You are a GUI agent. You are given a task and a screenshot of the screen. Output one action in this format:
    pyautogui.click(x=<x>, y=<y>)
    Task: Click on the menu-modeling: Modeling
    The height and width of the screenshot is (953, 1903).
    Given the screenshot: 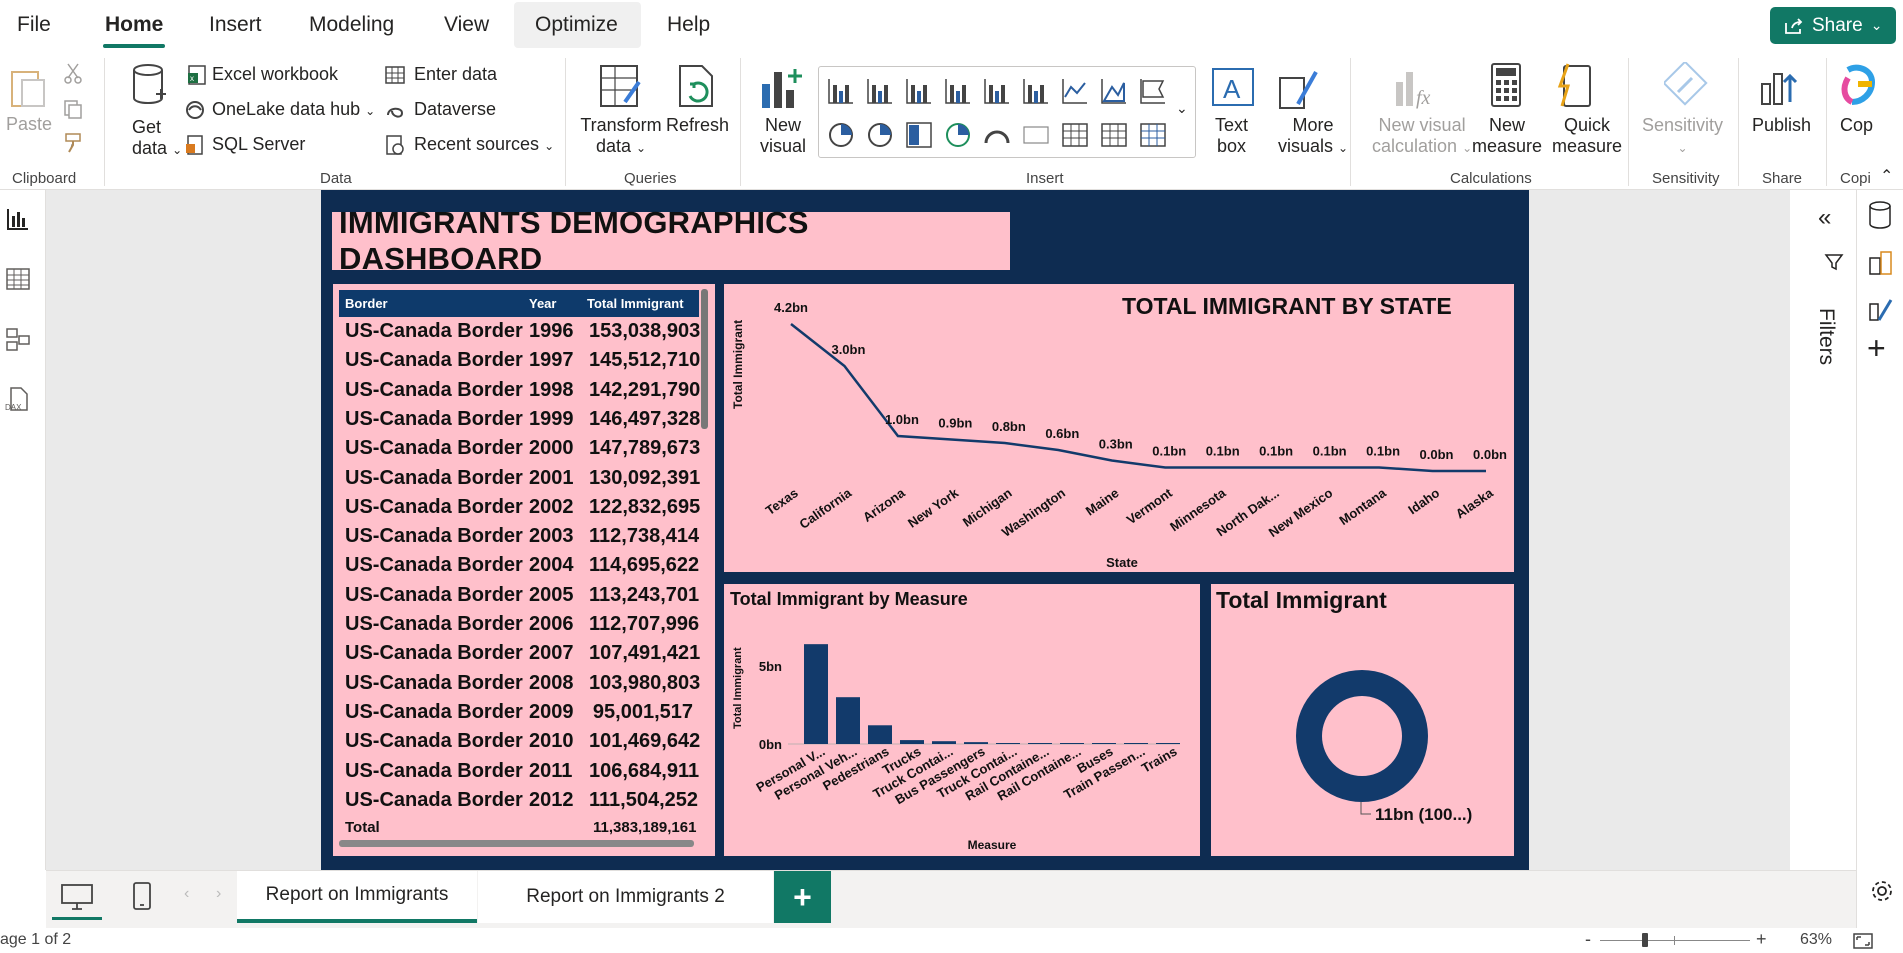 What is the action you would take?
    pyautogui.click(x=351, y=25)
    